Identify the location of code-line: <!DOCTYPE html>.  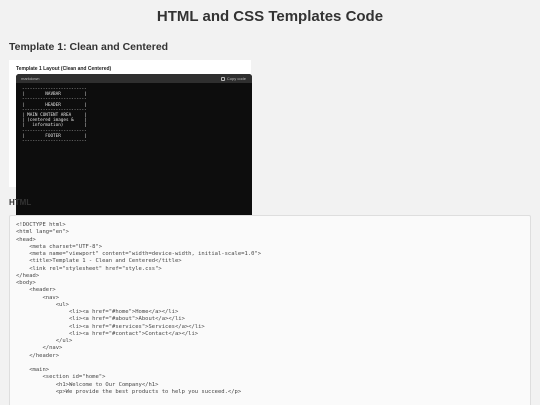
(41, 225).